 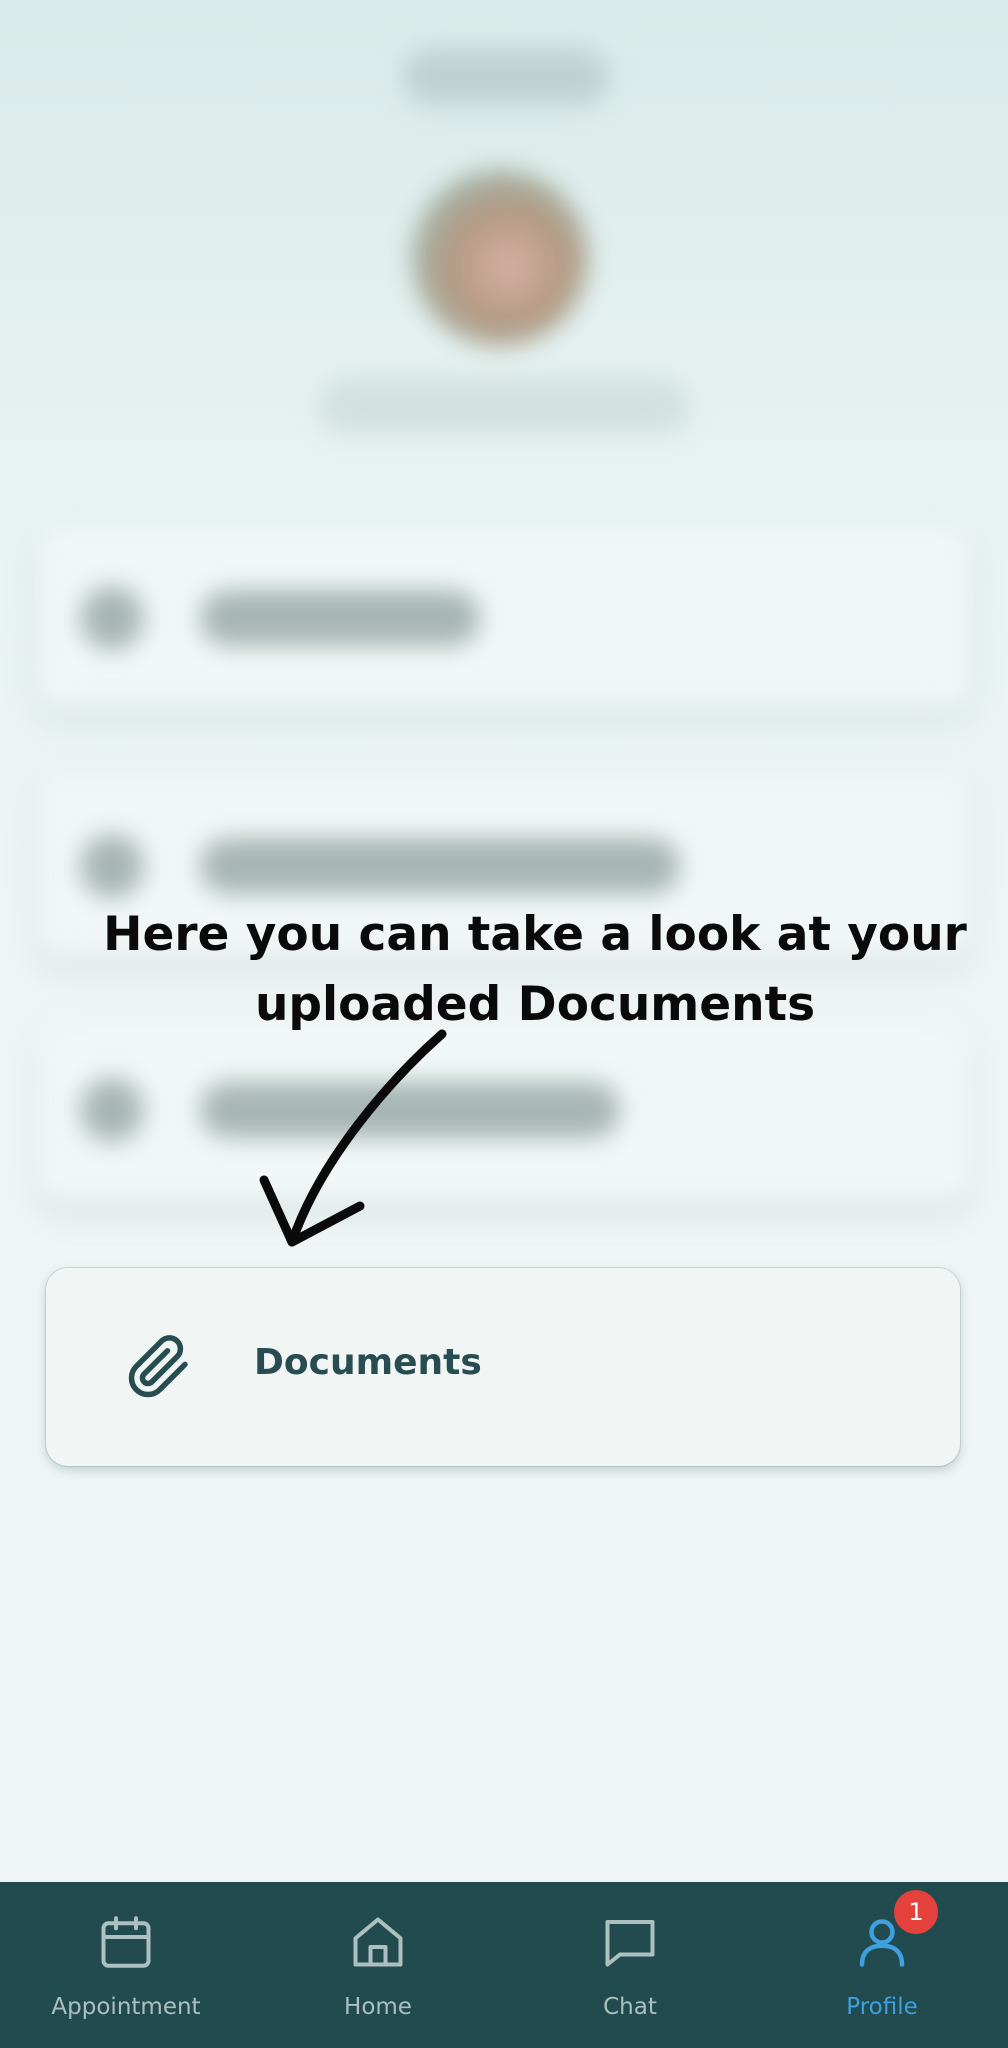 What do you see at coordinates (126, 2007) in the screenshot?
I see `nav-label-appointment: Appointment` at bounding box center [126, 2007].